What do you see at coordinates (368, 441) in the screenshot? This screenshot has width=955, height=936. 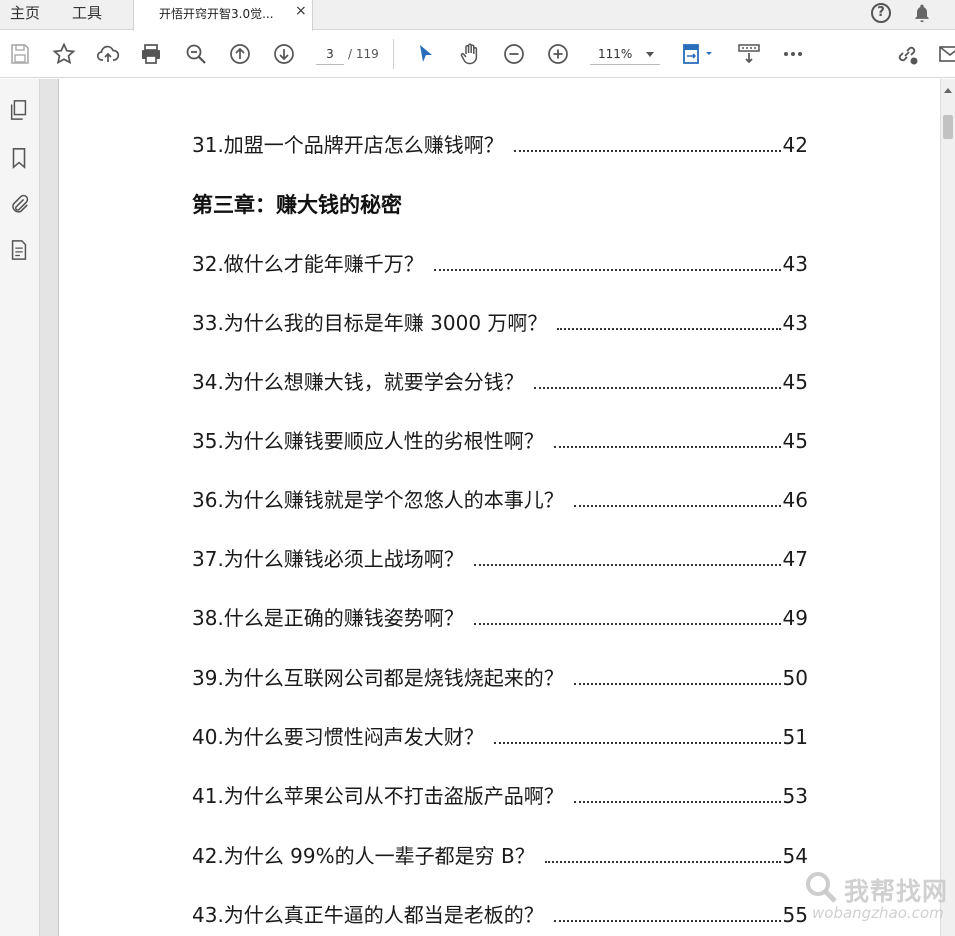 I see `toc-entry-title: 35.为什么赚钱要顺应人性的劣根性啊？` at bounding box center [368, 441].